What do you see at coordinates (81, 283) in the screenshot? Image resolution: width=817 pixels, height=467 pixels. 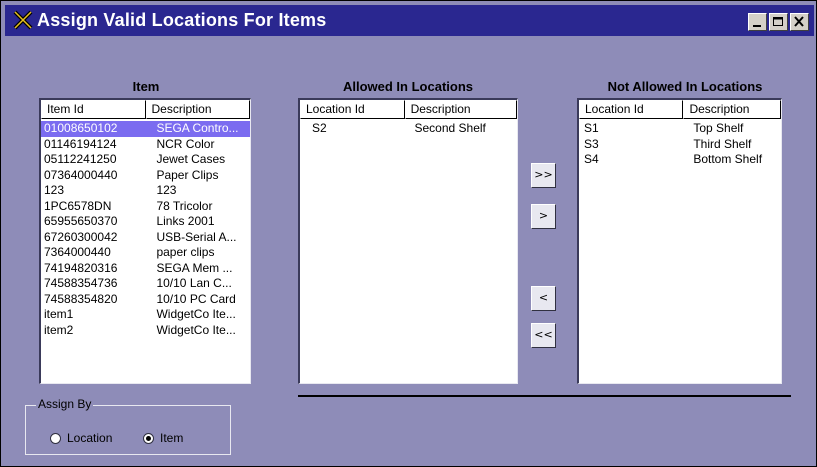 I see `cell-id: 74588354736` at bounding box center [81, 283].